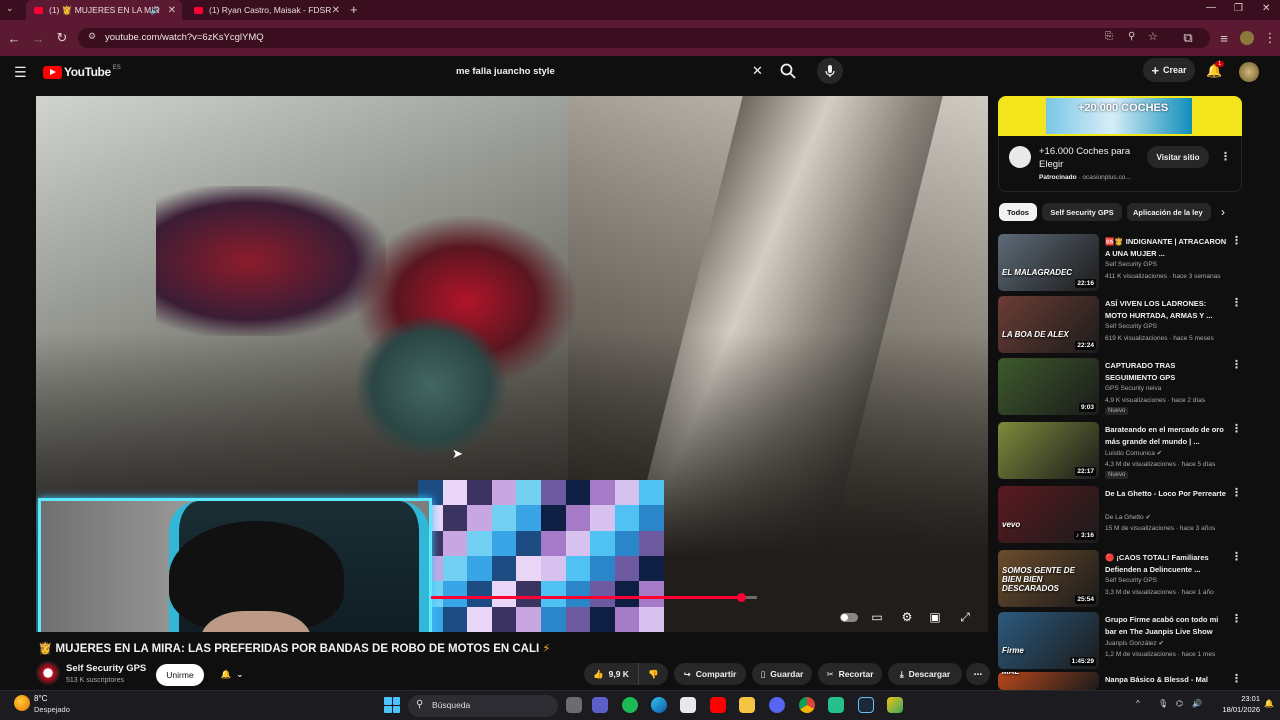  I want to click on join-button: Unirme, so click(180, 675).